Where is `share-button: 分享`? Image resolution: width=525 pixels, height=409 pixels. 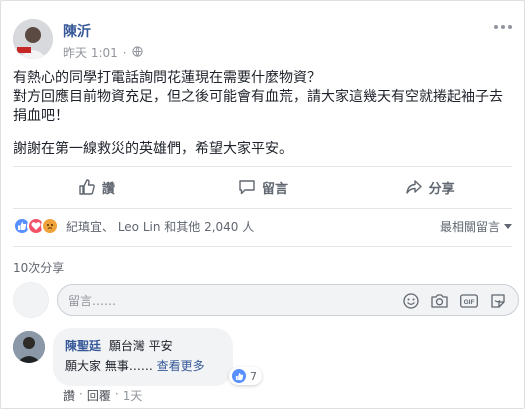
share-button: 分享 is located at coordinates (429, 187).